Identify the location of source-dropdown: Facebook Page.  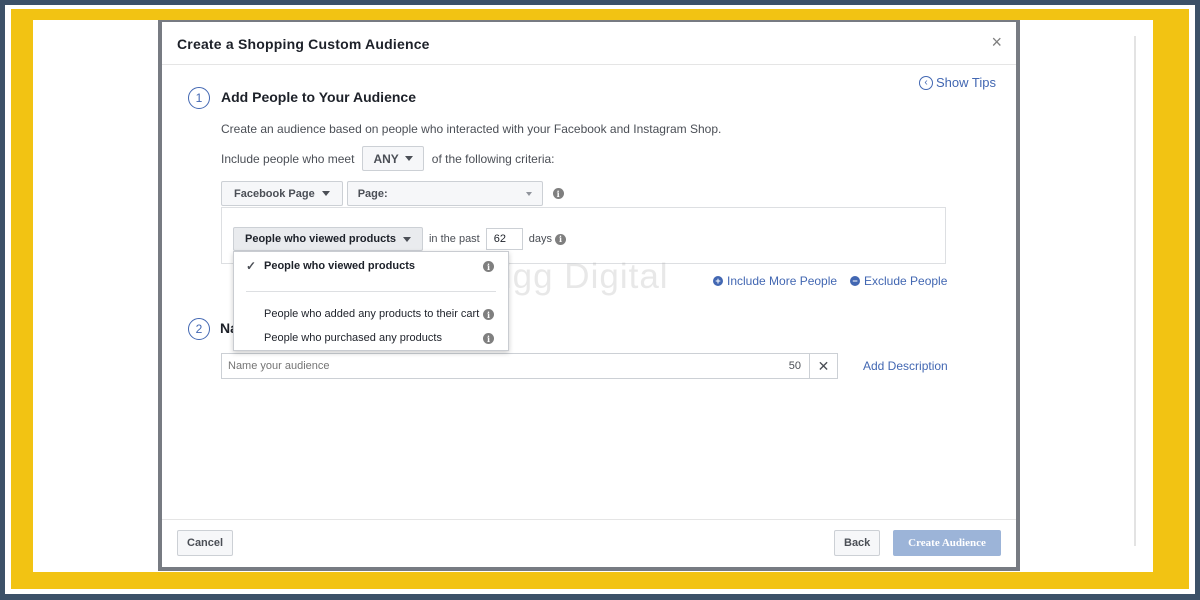
(282, 193).